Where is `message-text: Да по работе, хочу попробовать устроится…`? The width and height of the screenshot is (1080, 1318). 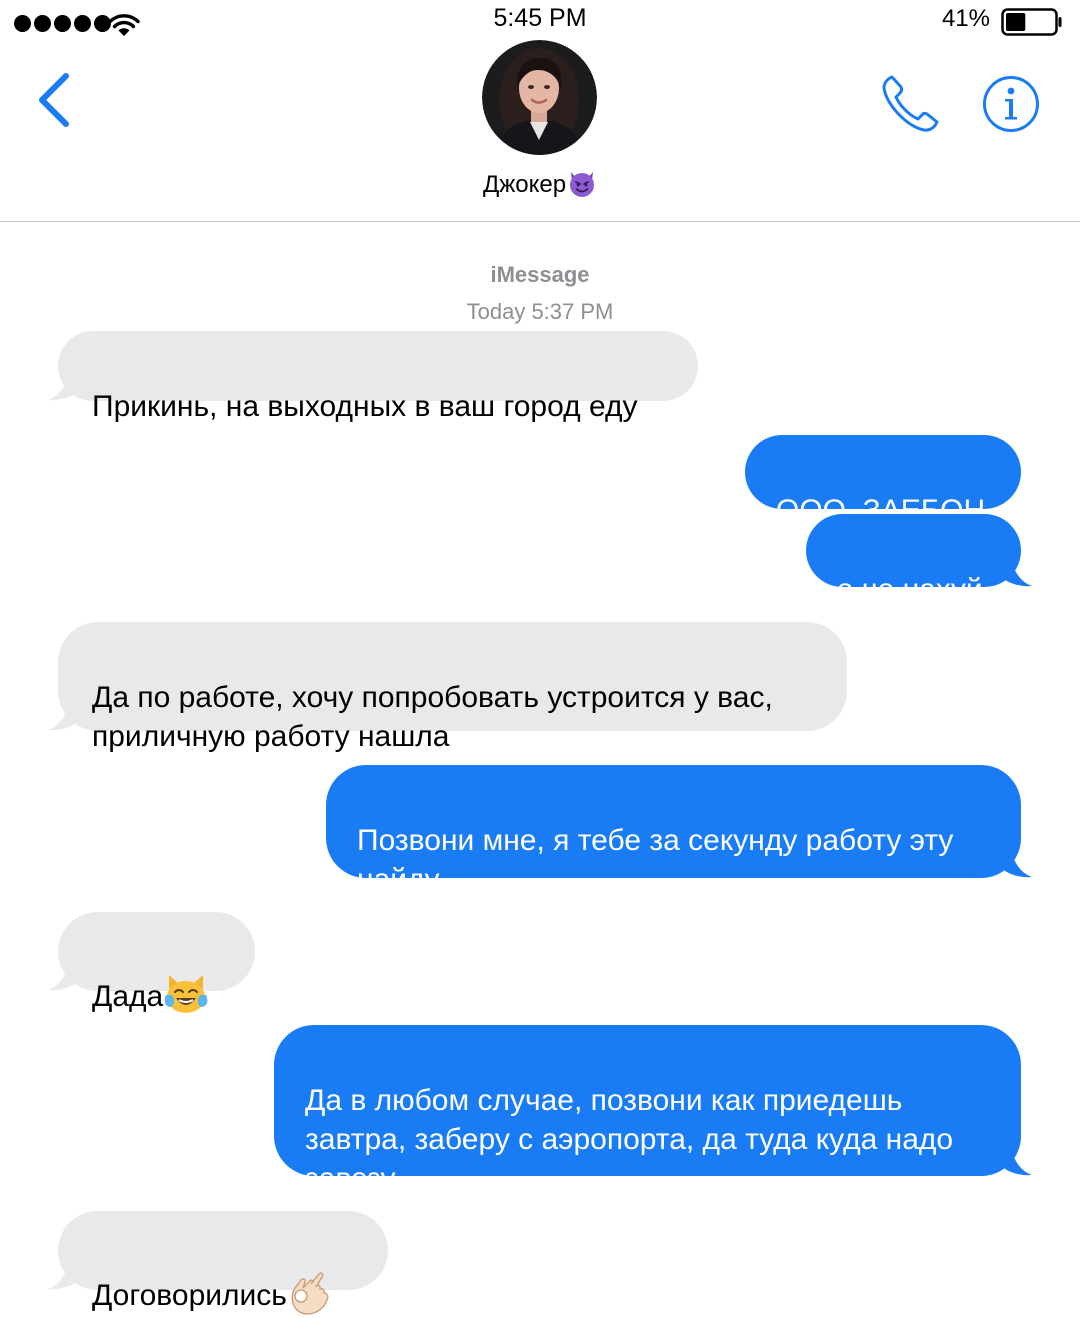 message-text: Да по работе, хочу попробовать устроится… is located at coordinates (432, 717).